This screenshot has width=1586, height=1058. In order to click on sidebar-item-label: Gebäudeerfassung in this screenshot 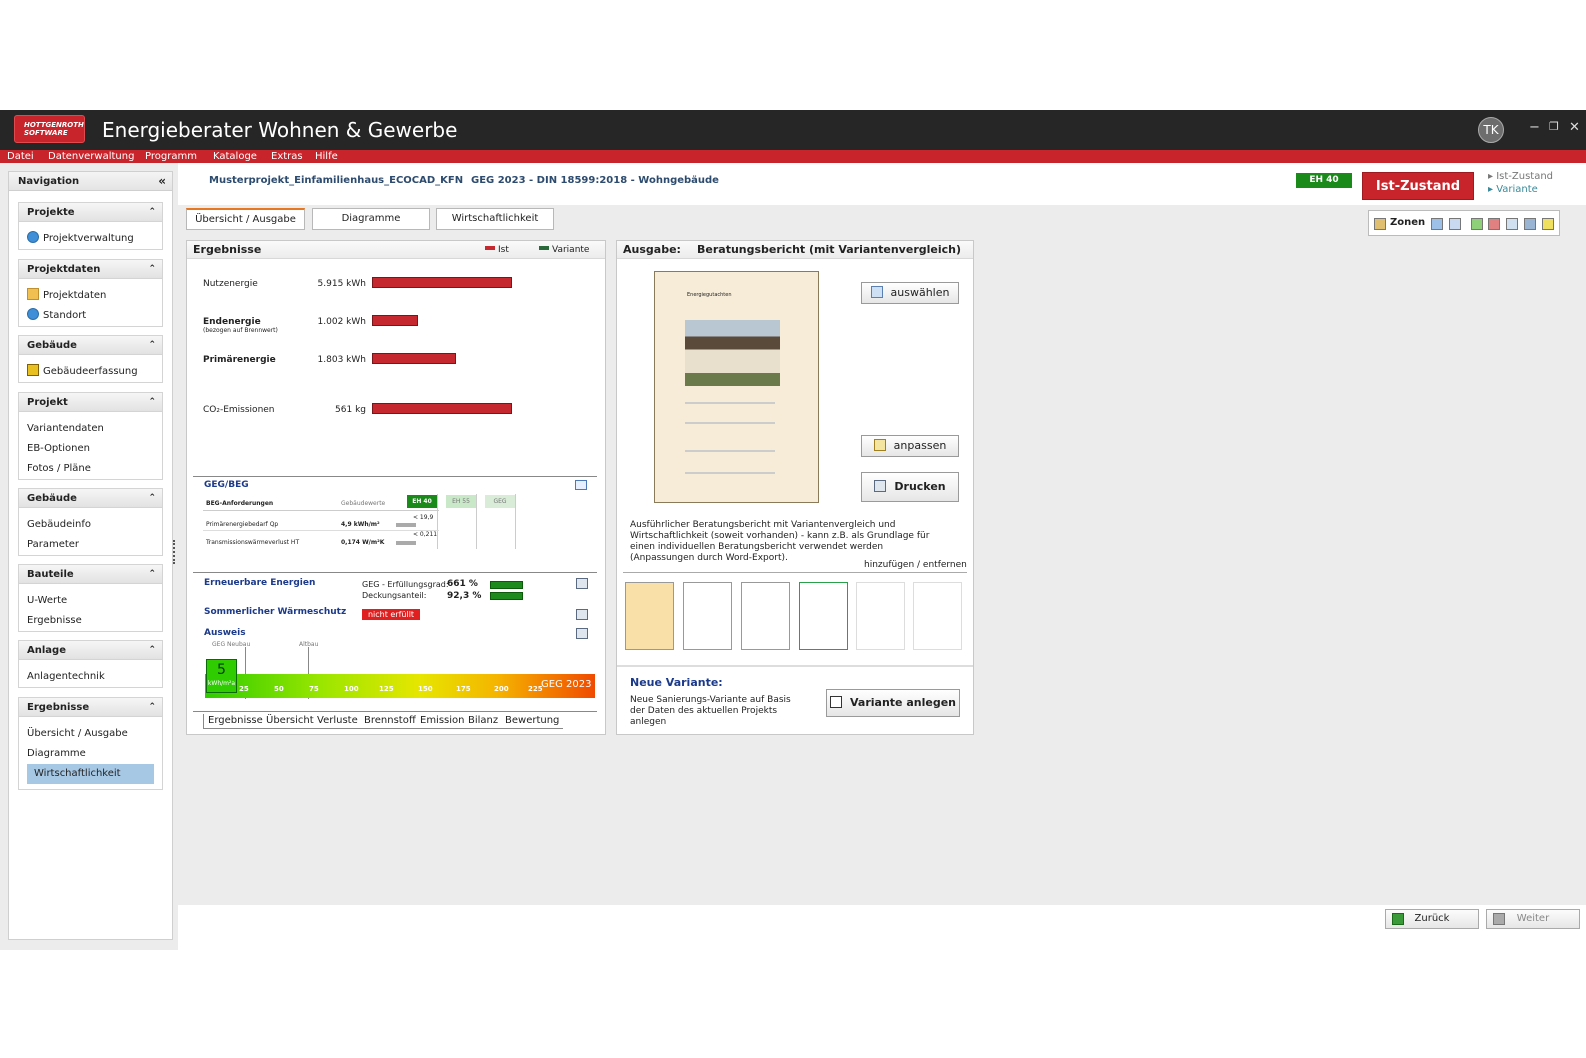, I will do `click(90, 371)`.